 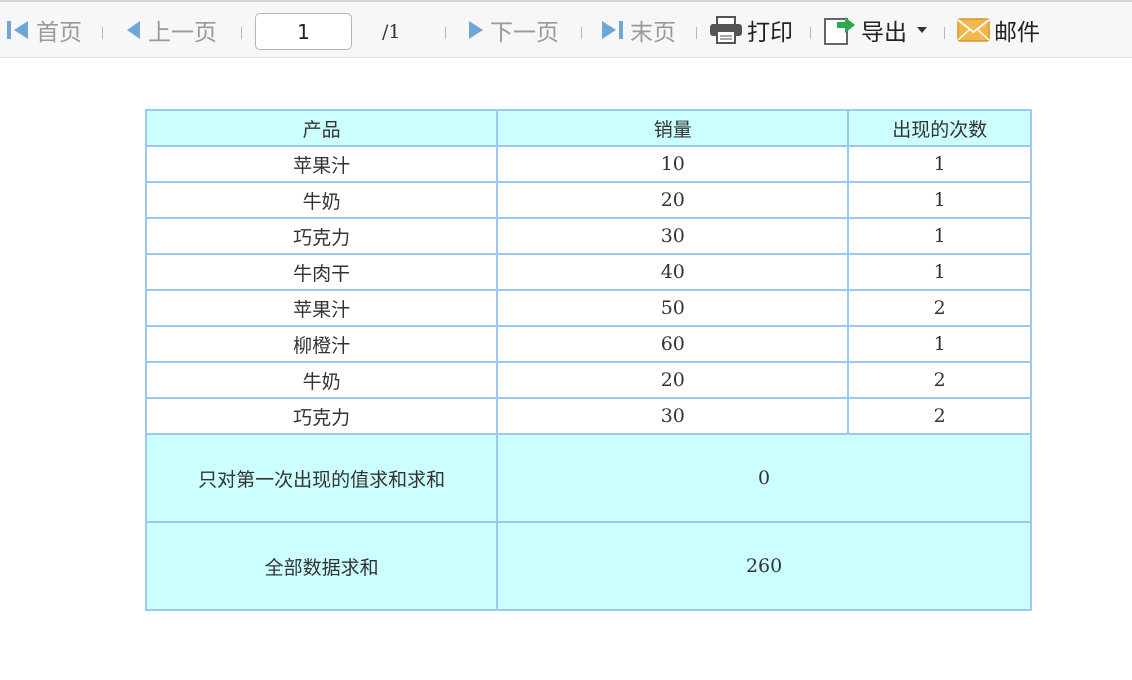 I want to click on next-page-button: 下一页, so click(x=512, y=30).